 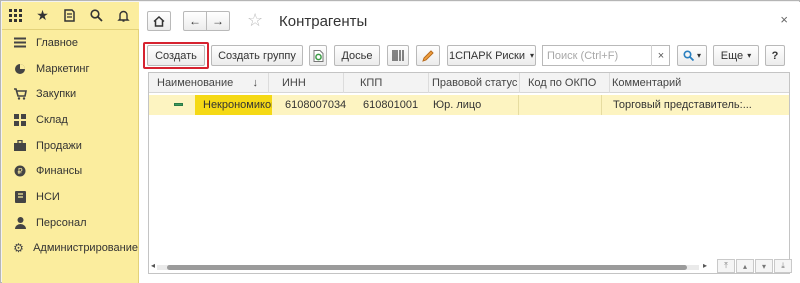 I want to click on gear-icon: ⚙, so click(x=18, y=248).